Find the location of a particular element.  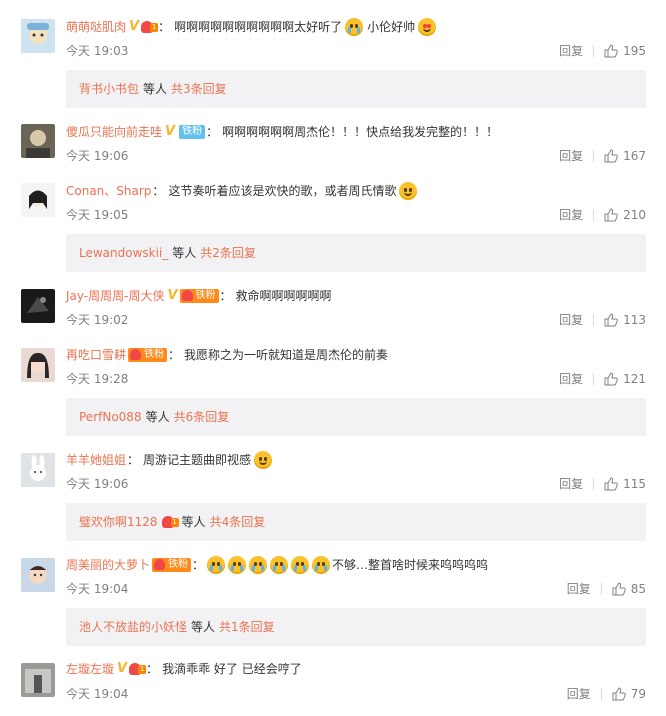

like-button: 85 is located at coordinates (629, 589).